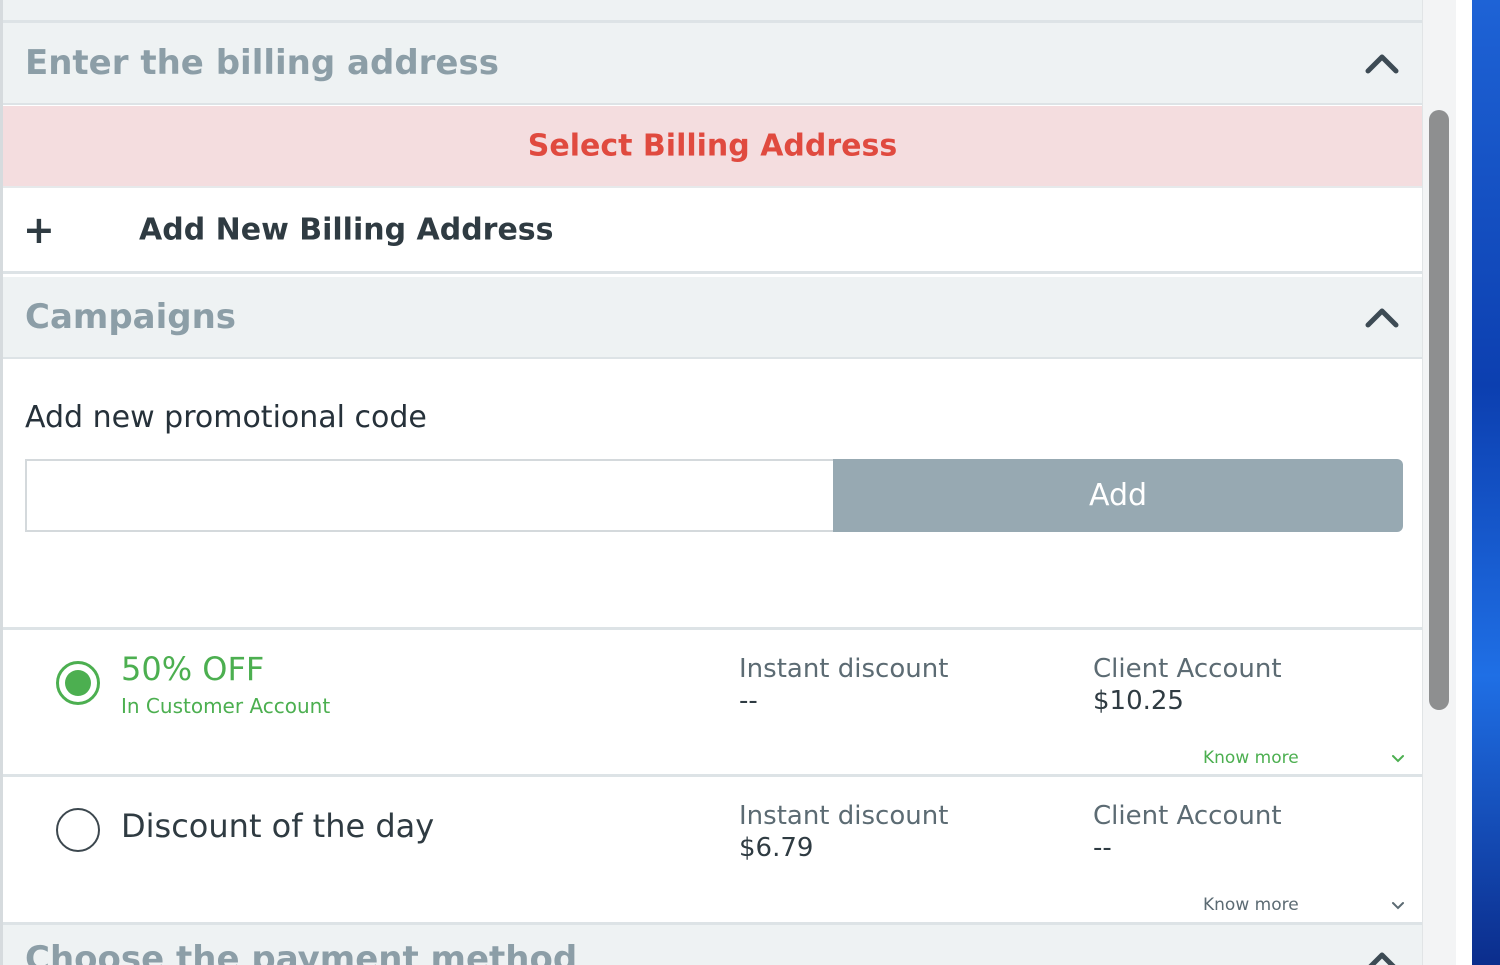  Describe the element at coordinates (78, 830) in the screenshot. I see `campaign-radio` at that location.